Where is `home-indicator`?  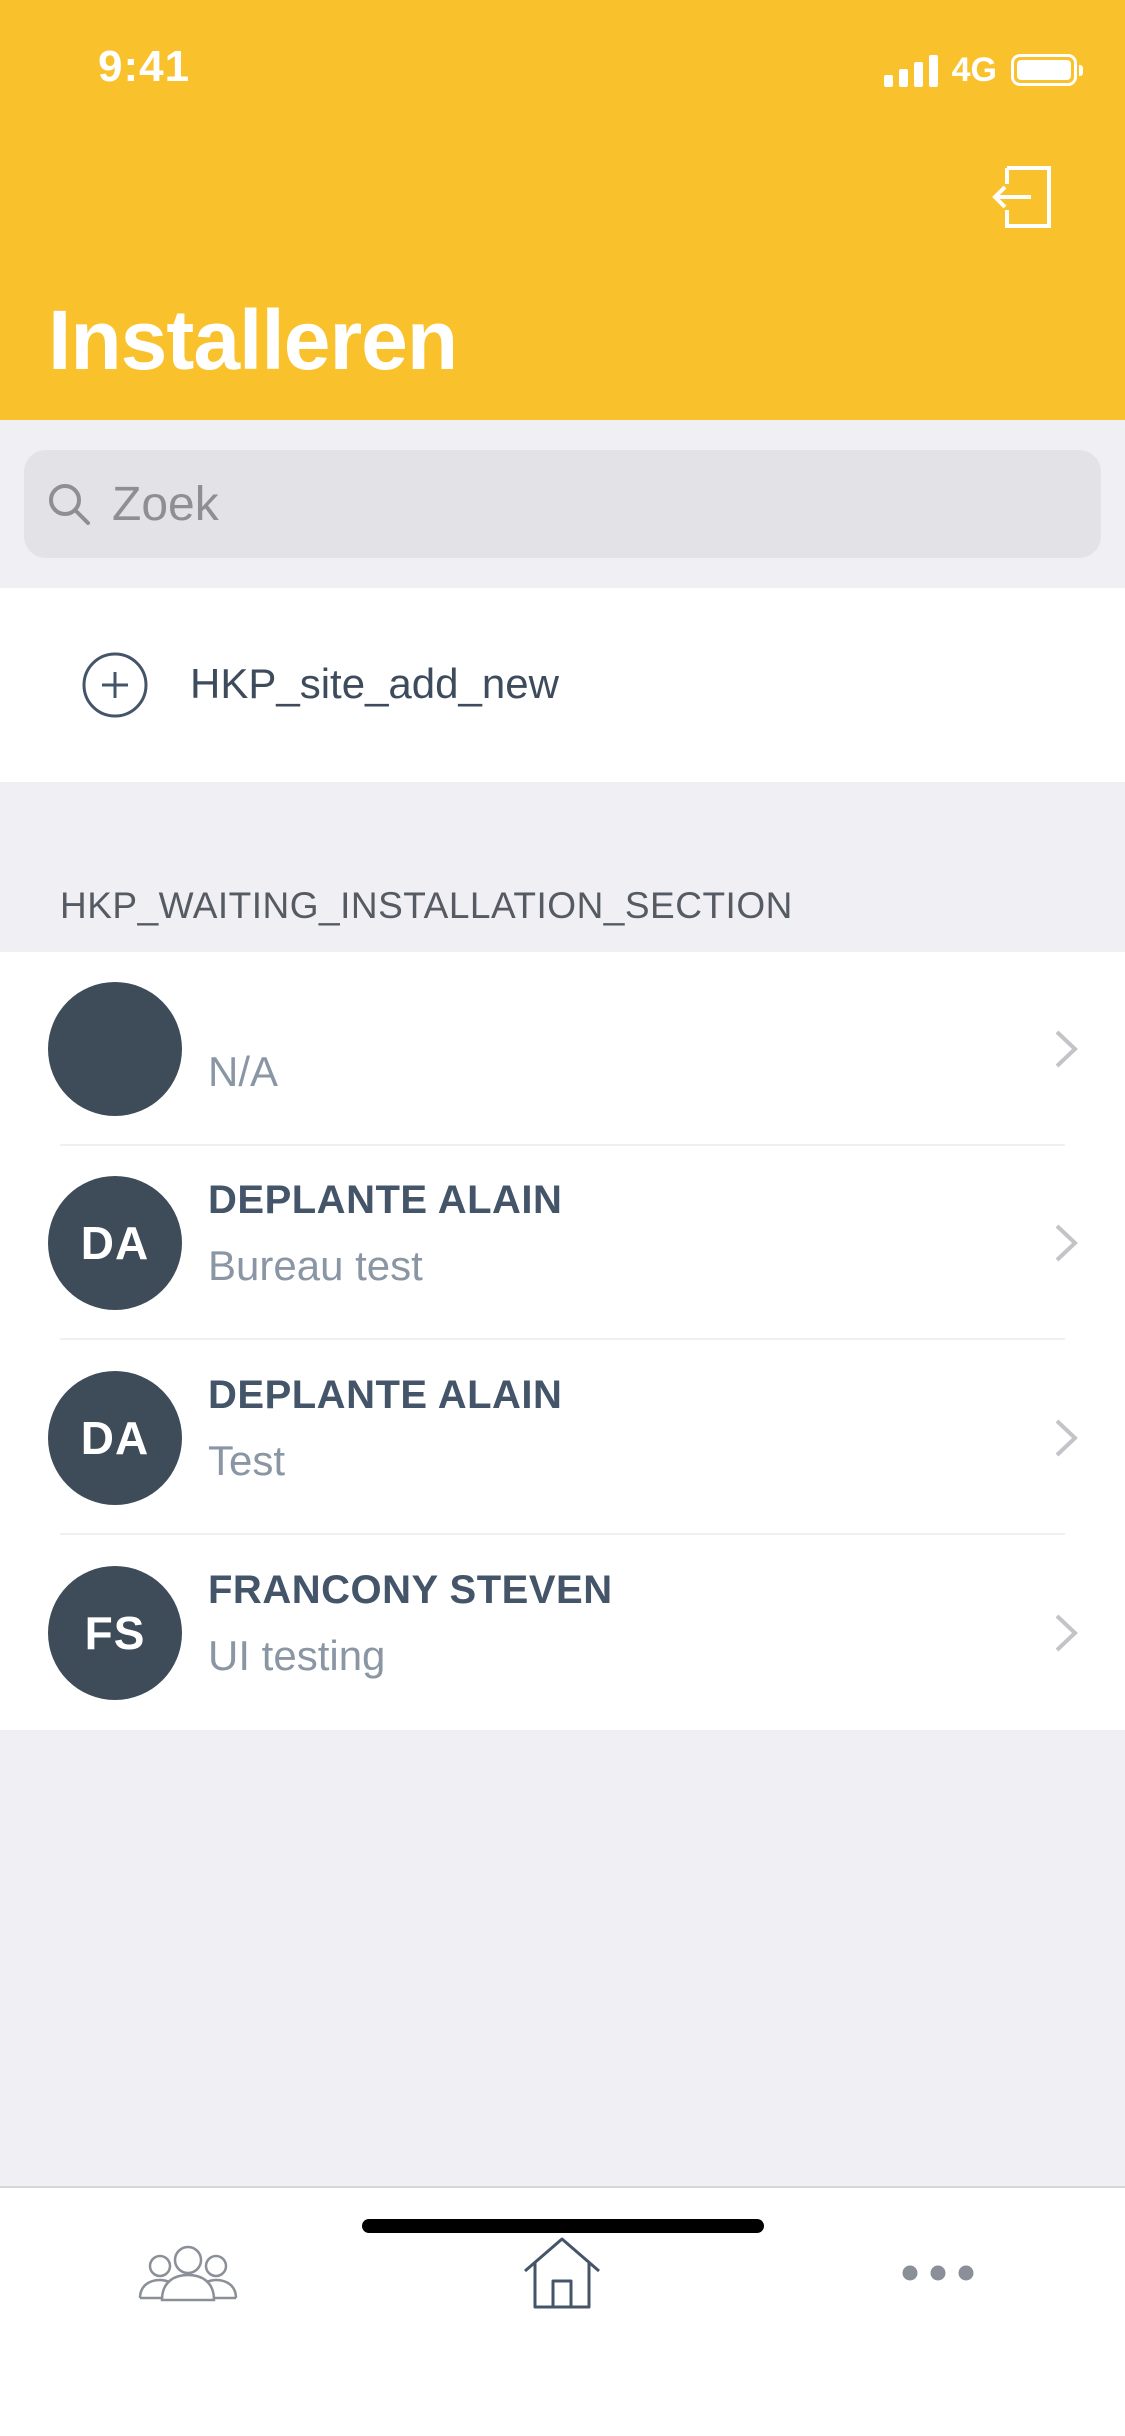
home-indicator is located at coordinates (563, 2226).